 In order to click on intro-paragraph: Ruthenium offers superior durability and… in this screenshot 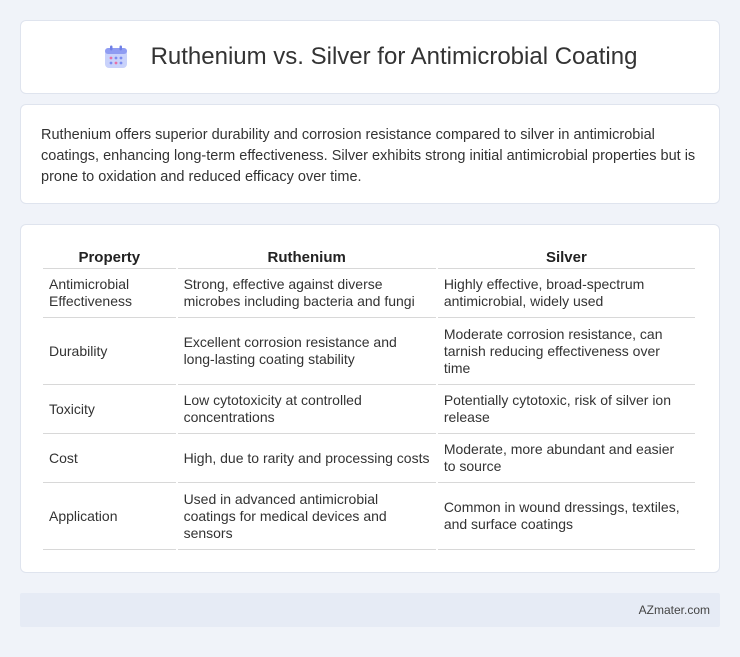, I will do `click(368, 156)`.